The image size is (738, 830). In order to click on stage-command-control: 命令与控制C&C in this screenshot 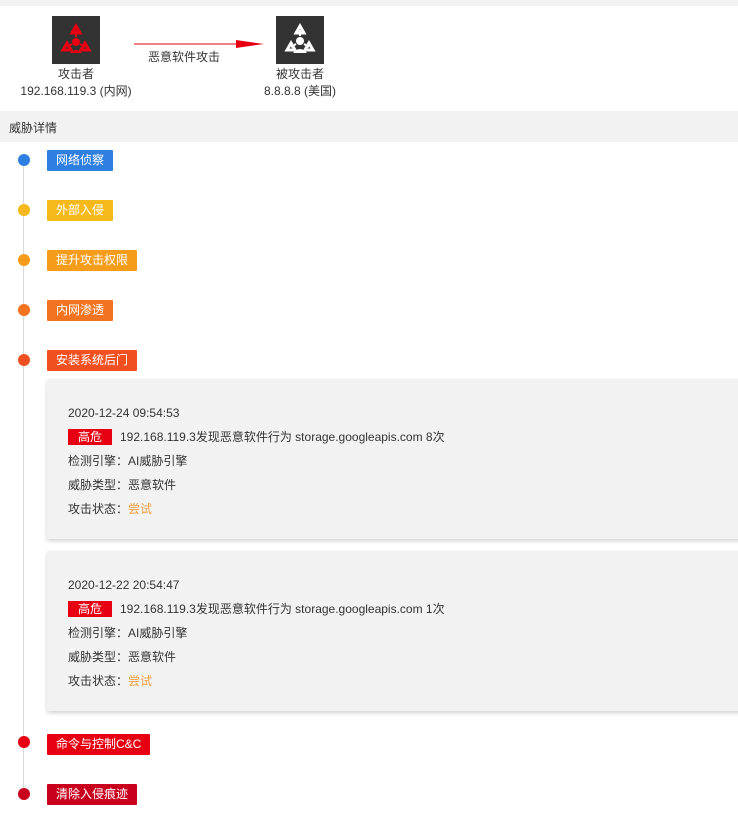, I will do `click(99, 744)`.